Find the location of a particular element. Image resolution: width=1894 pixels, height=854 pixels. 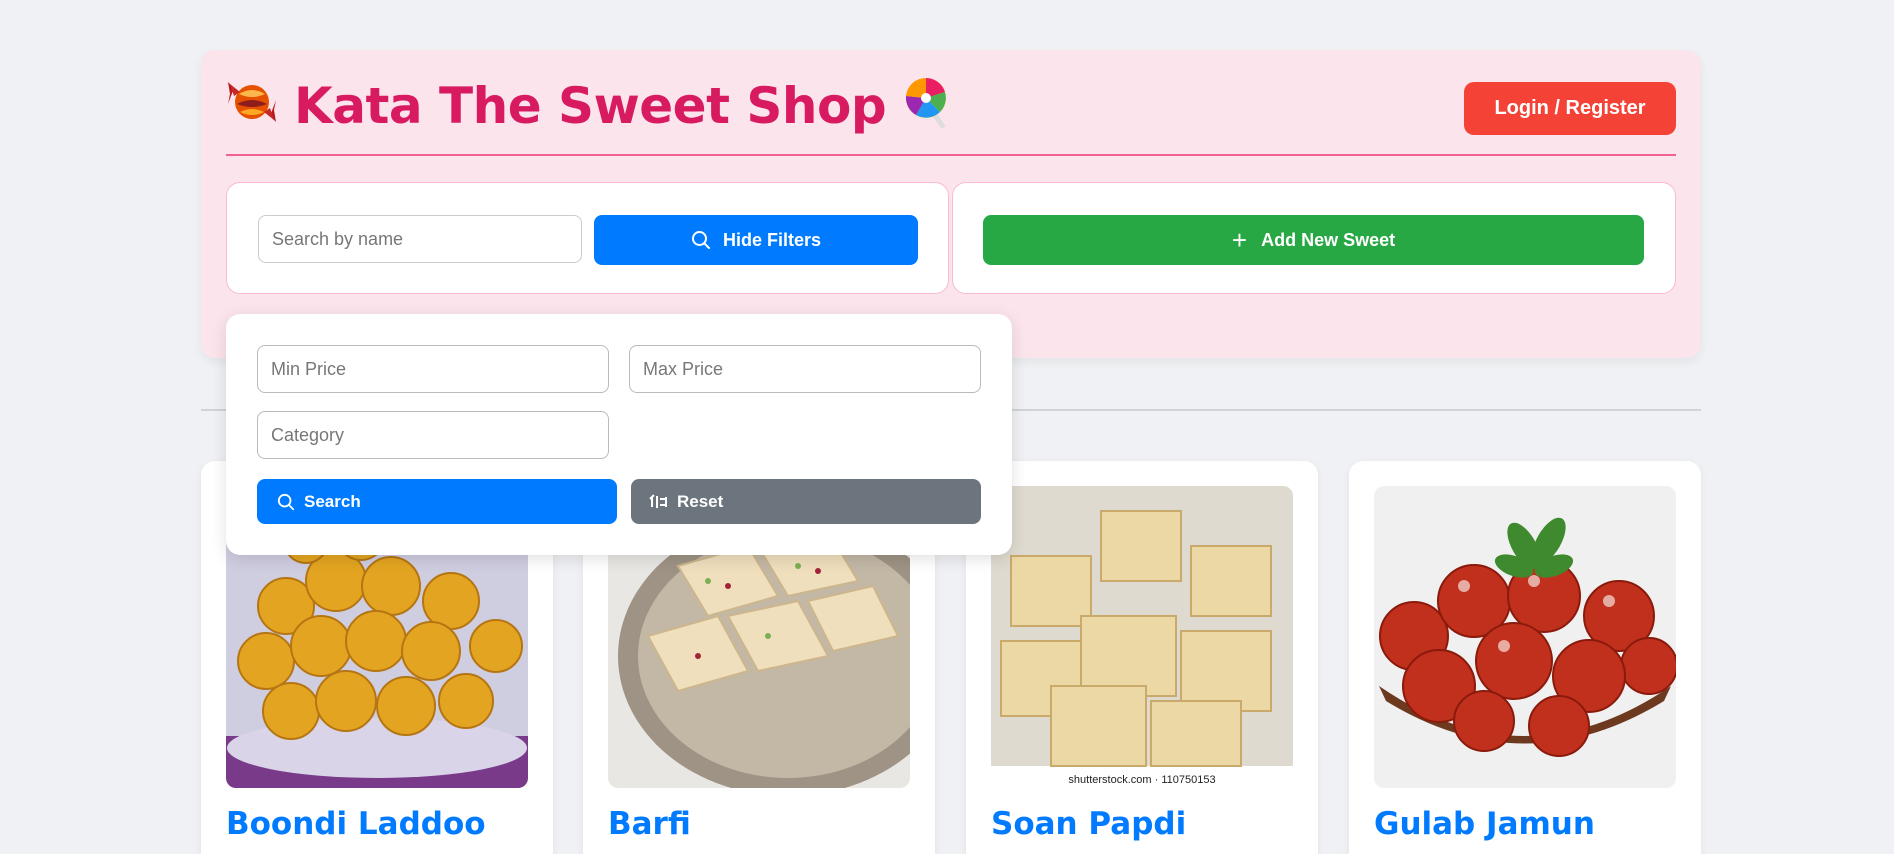

add-panel: + Add New Sweet is located at coordinates (1314, 238).